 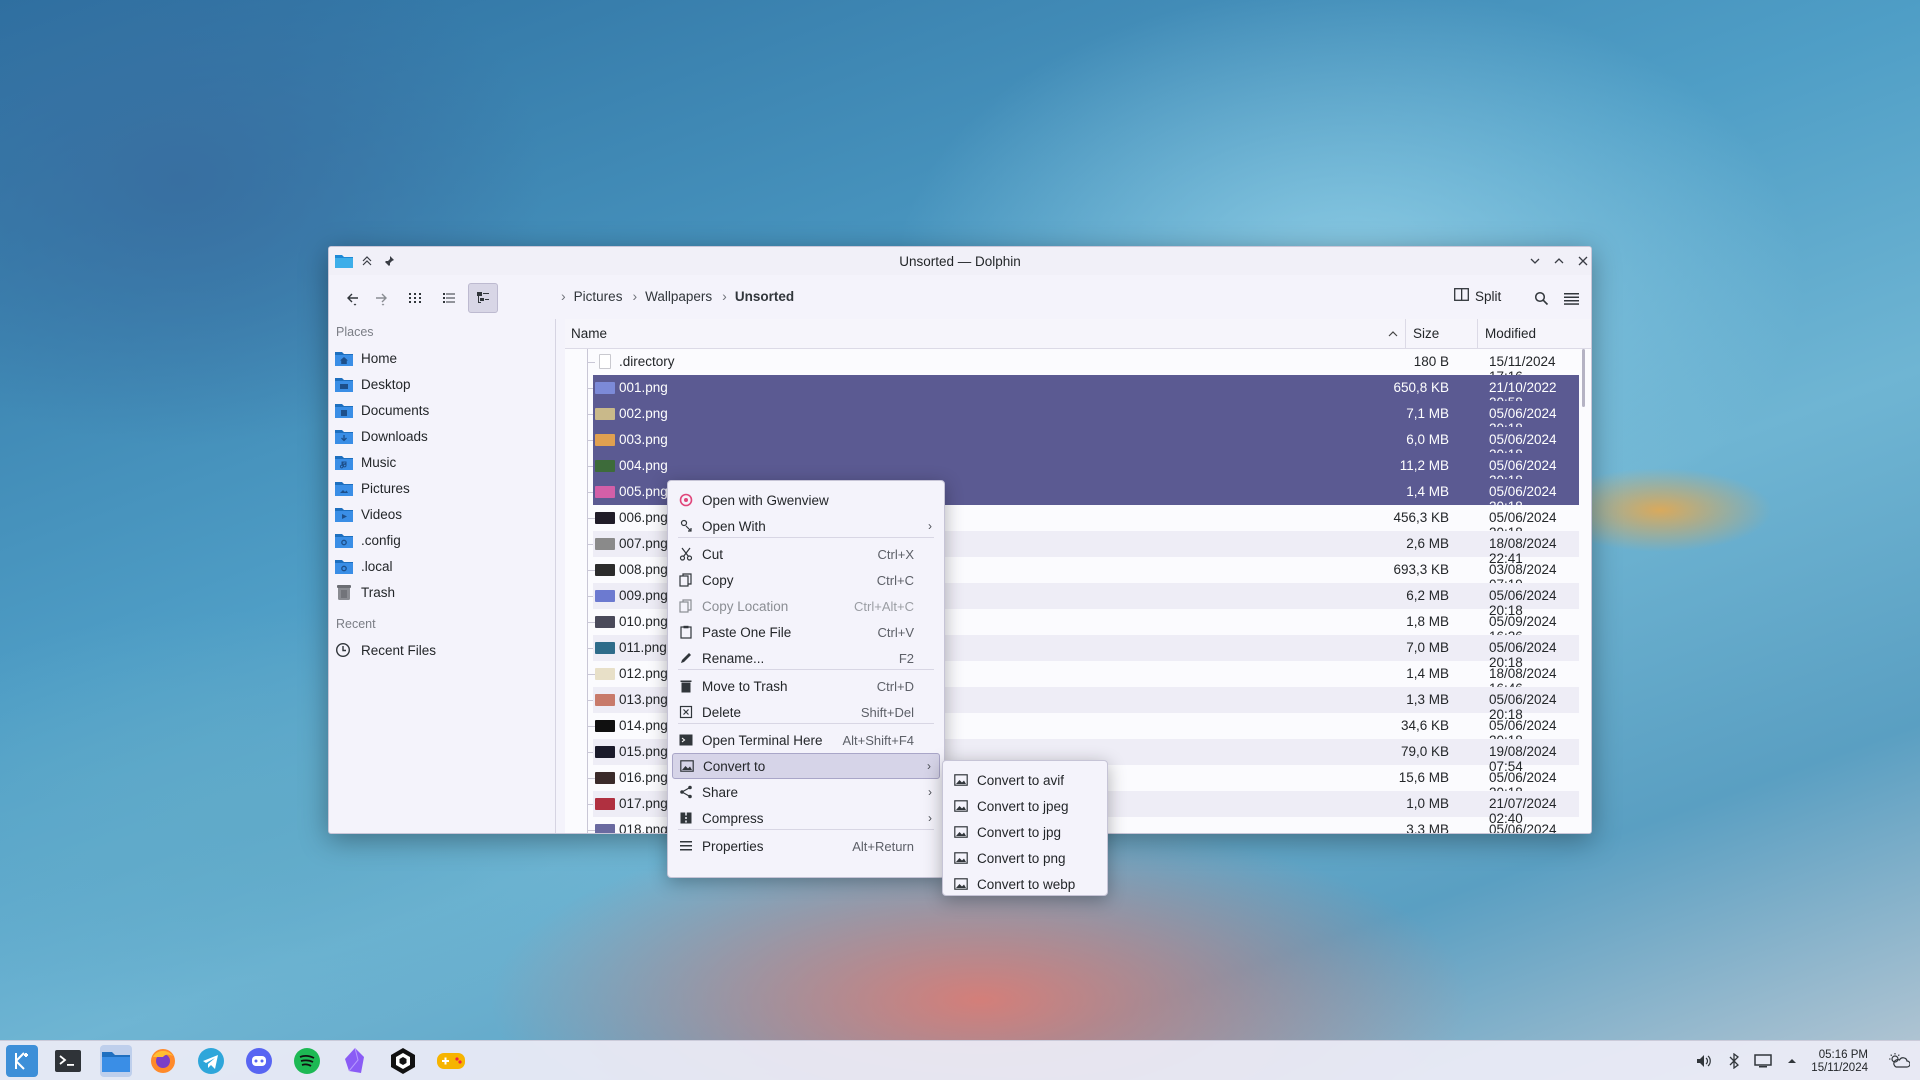 I want to click on chevron-right-icon: ›, so click(x=929, y=766).